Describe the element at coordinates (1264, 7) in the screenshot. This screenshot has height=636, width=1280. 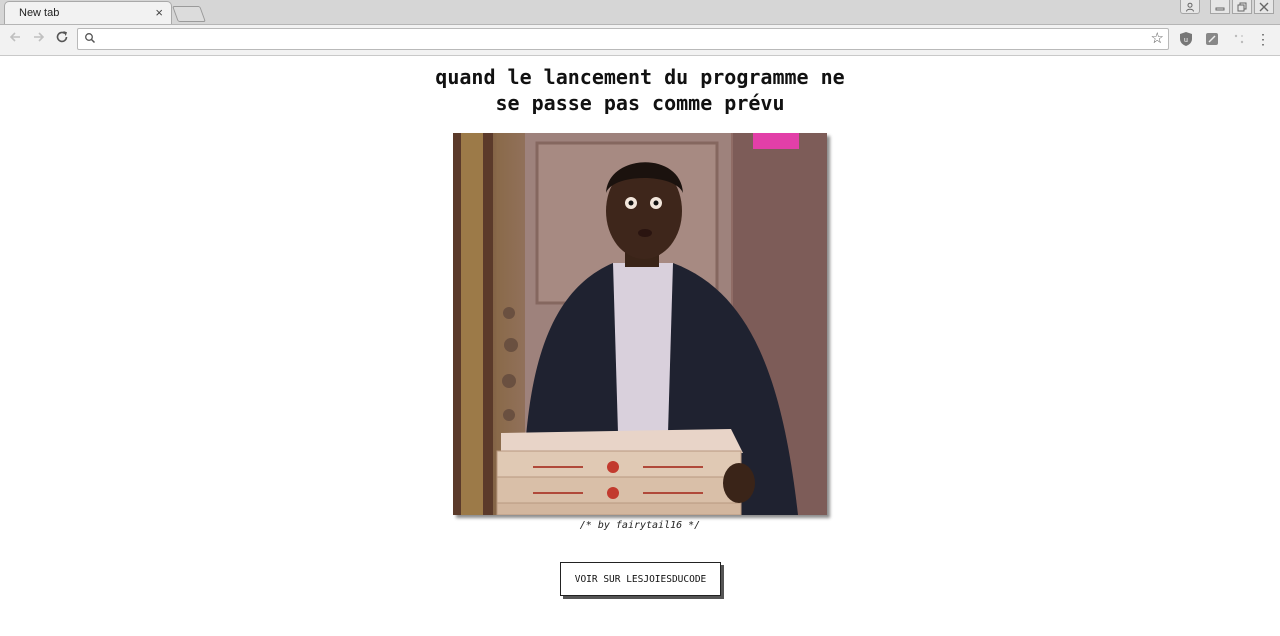
I see `close-window-icon` at that location.